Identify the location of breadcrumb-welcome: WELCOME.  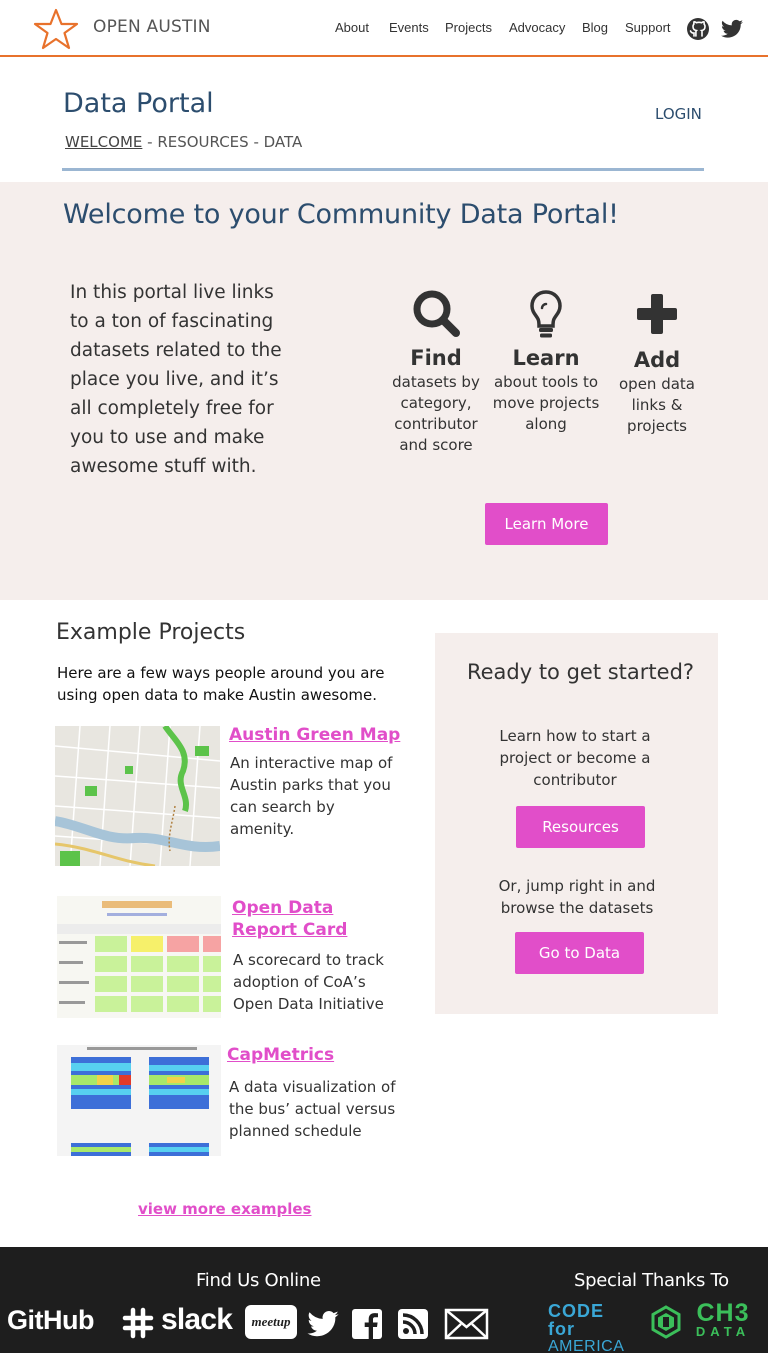
(103, 142).